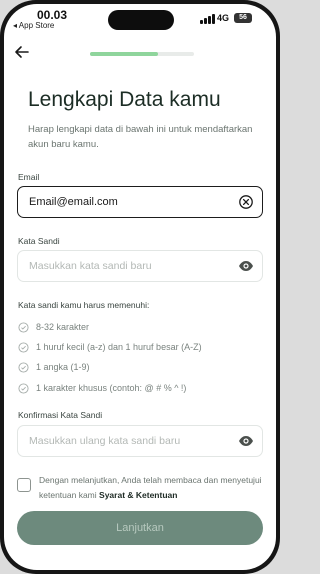 The image size is (320, 574). What do you see at coordinates (129, 441) in the screenshot?
I see `confirm-password-input` at bounding box center [129, 441].